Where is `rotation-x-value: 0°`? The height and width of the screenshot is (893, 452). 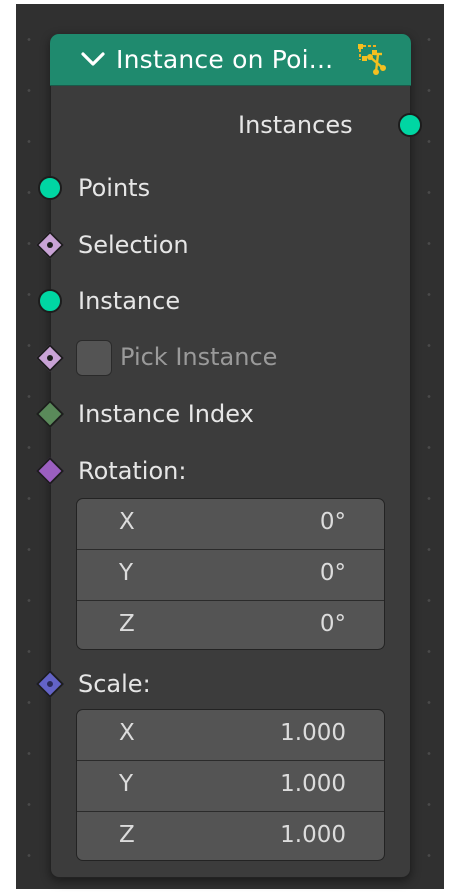 rotation-x-value: 0° is located at coordinates (332, 522).